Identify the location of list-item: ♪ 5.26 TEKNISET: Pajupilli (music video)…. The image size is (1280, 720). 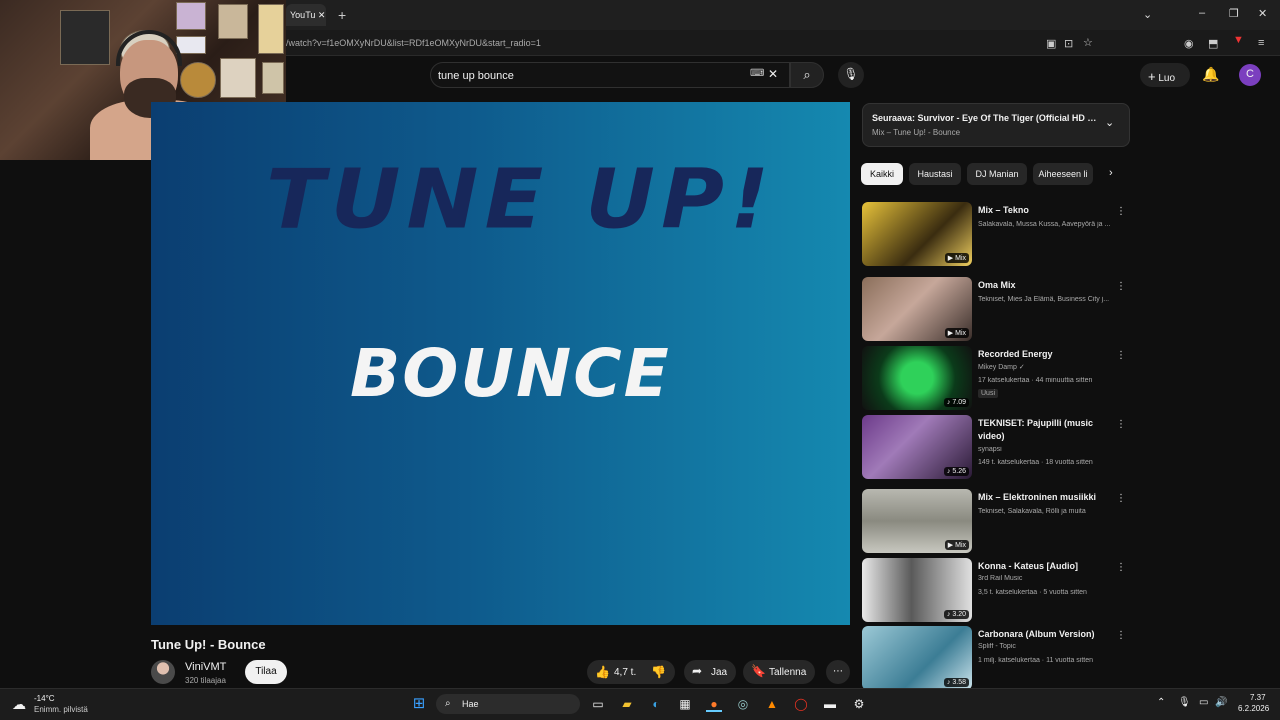
(996, 447).